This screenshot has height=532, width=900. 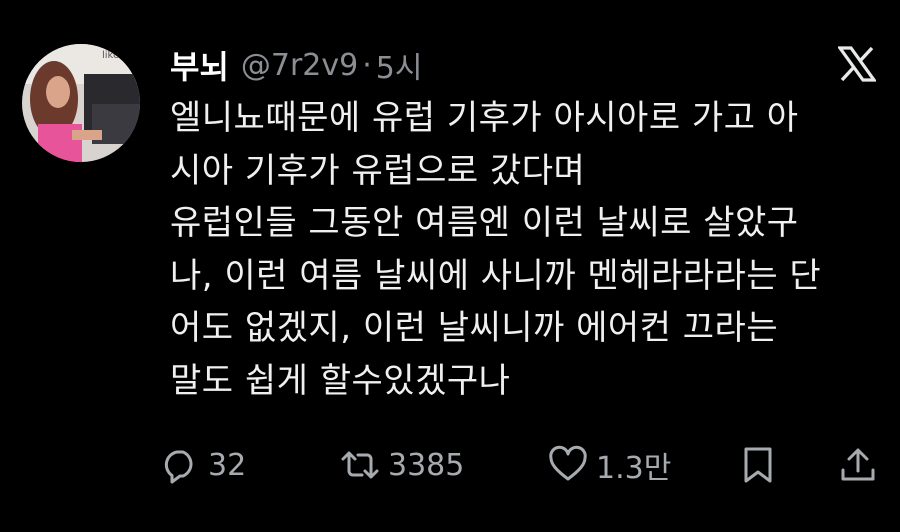 What do you see at coordinates (378, 170) in the screenshot?
I see `tweet-body-line: 시아 기후가 유럽으로 갔다며` at bounding box center [378, 170].